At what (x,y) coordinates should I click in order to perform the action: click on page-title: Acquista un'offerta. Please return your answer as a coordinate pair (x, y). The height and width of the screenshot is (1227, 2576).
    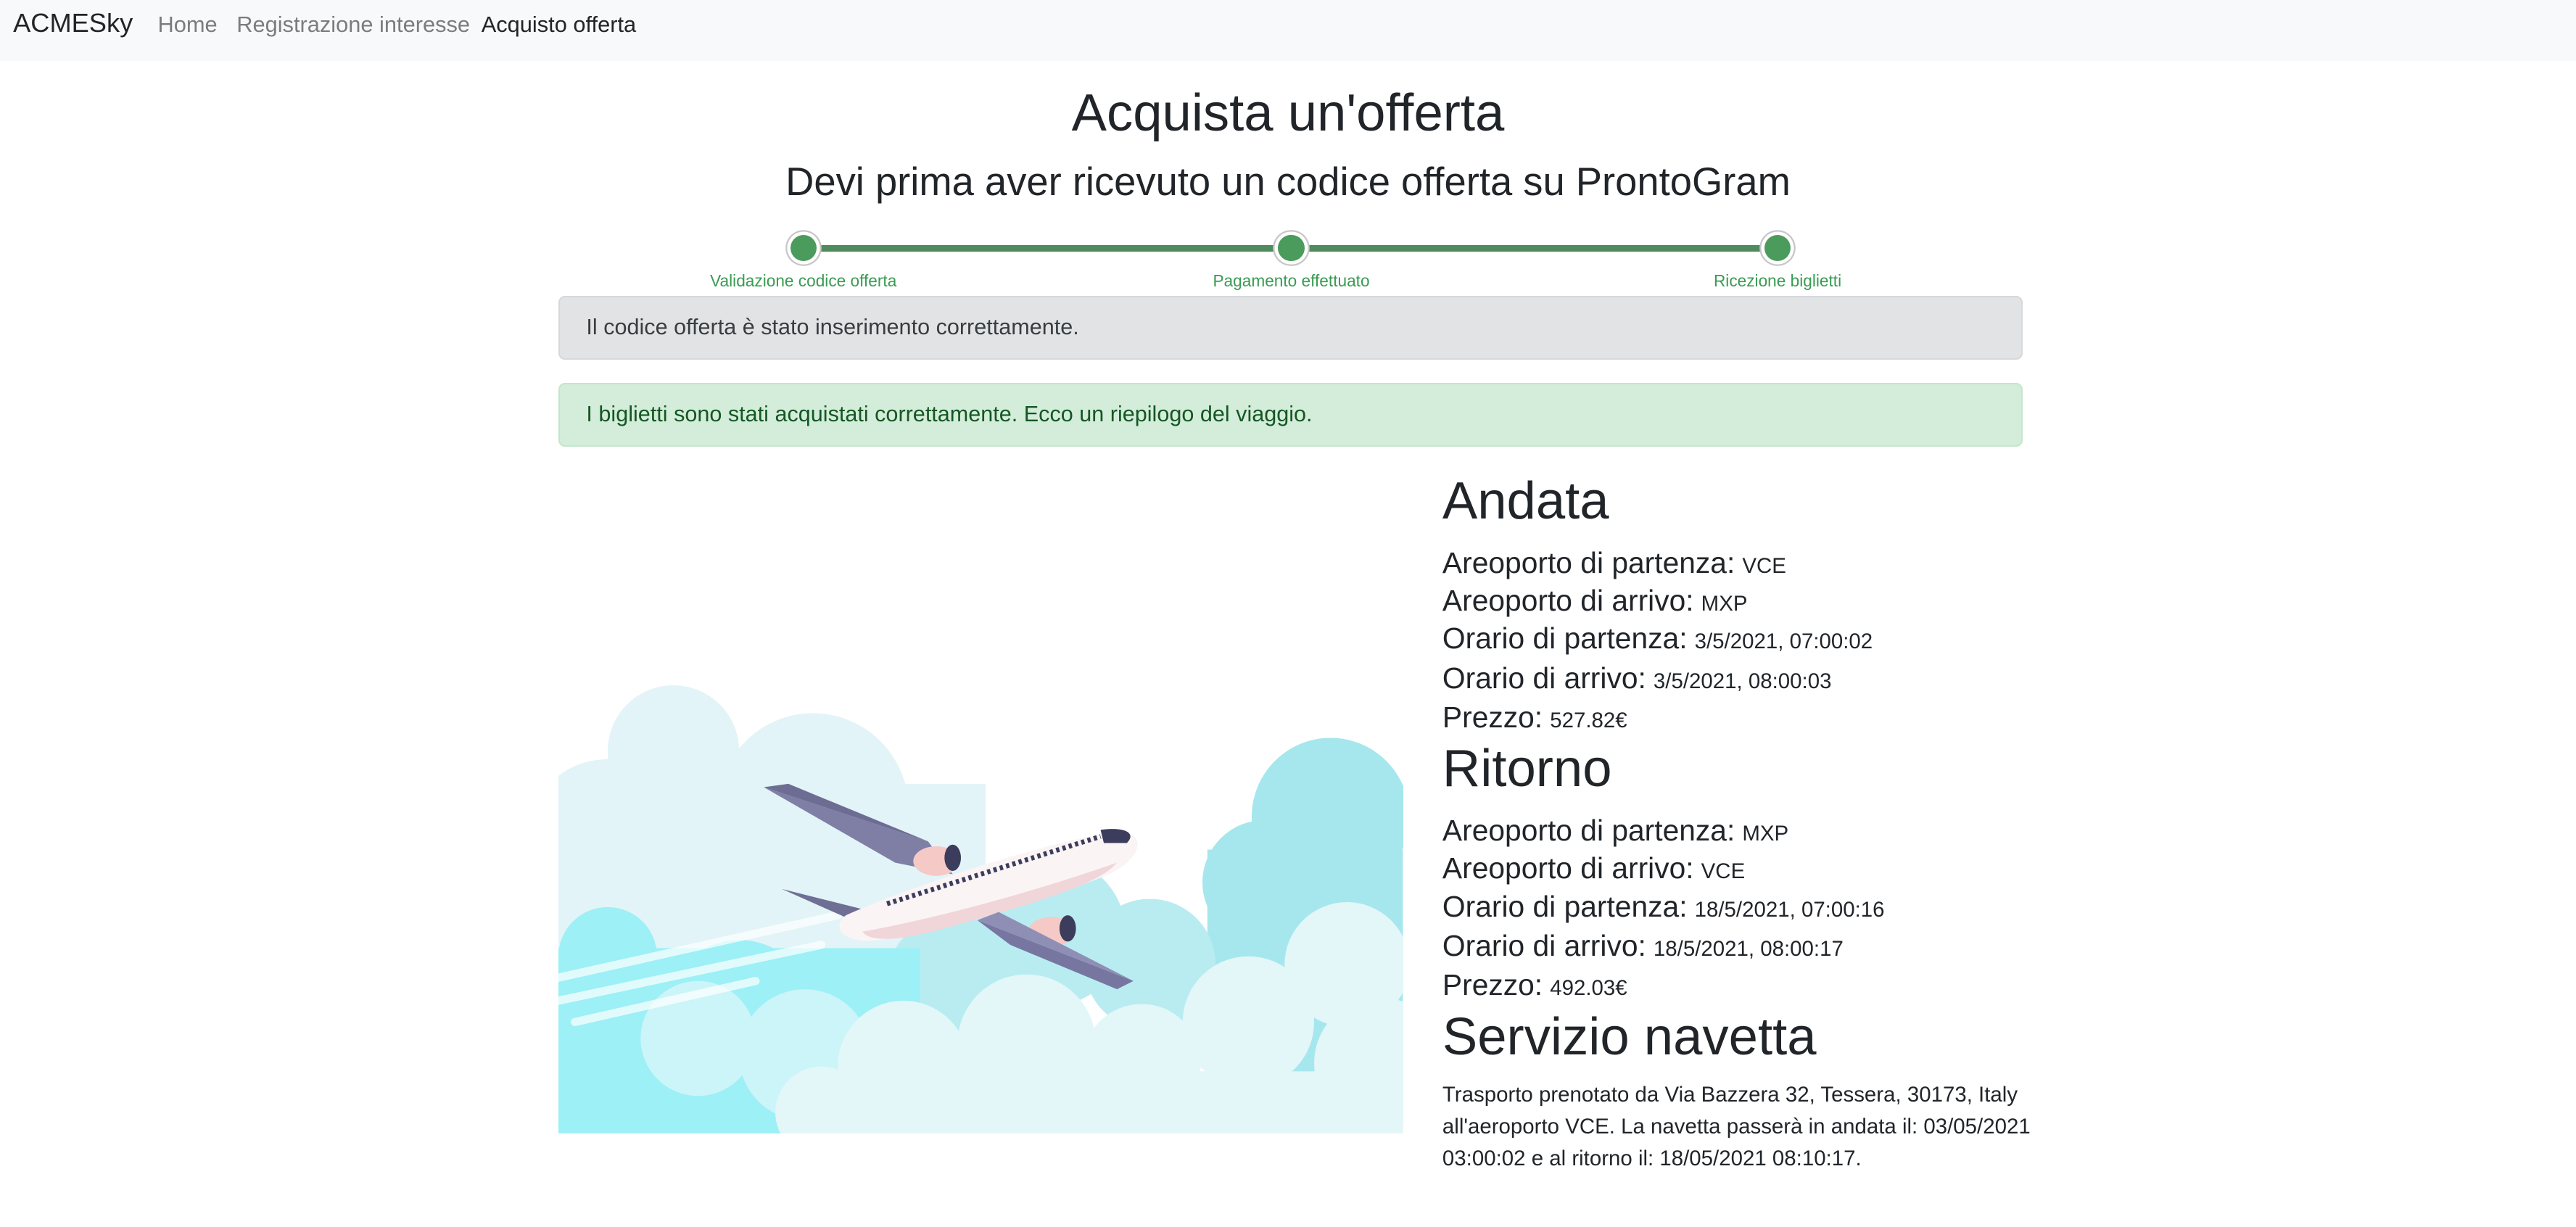
    Looking at the image, I should click on (1288, 112).